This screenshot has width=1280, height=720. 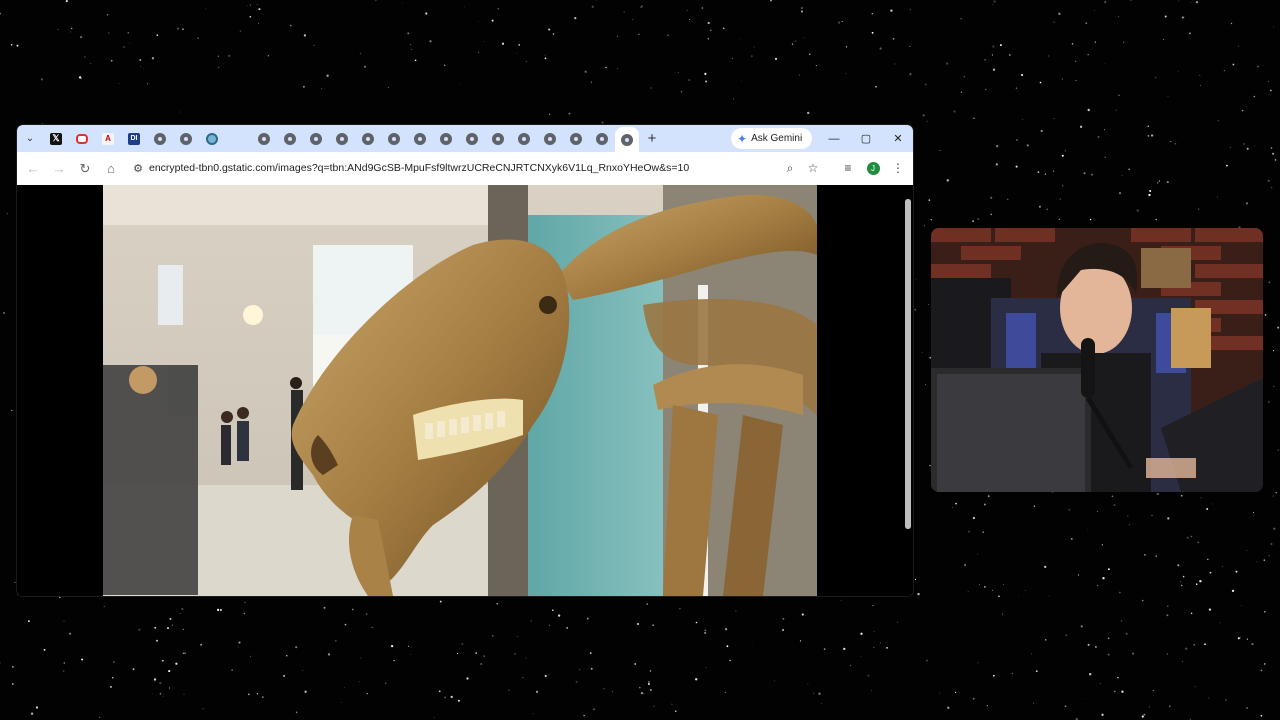 I want to click on forward-button: →, so click(x=59, y=169).